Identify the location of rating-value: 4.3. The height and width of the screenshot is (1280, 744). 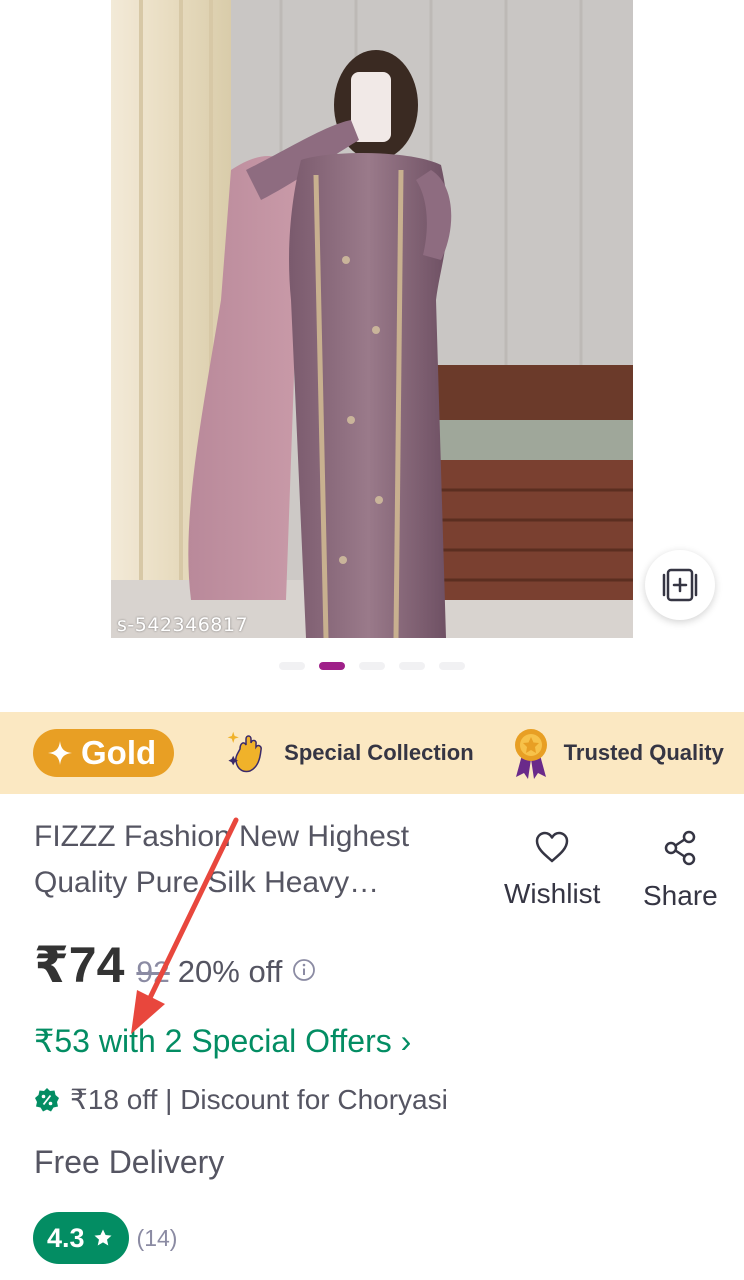
(66, 1237).